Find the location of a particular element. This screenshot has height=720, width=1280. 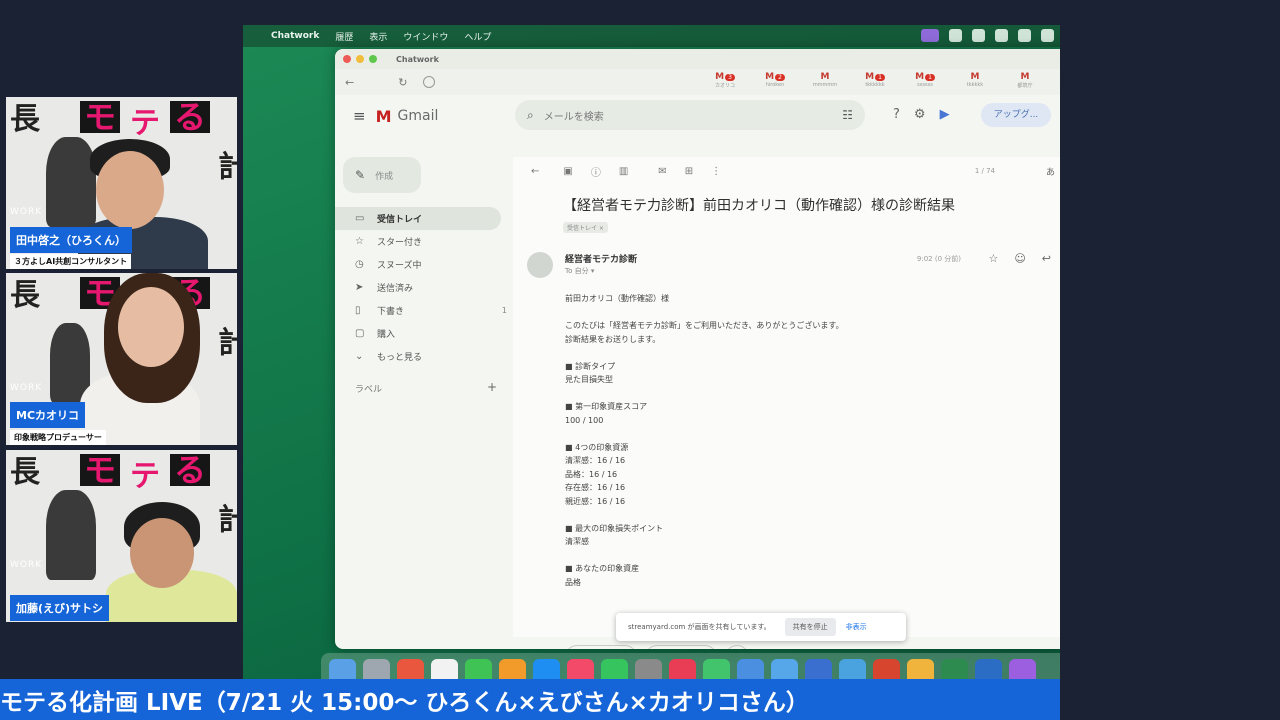

speaker-name: 加藤(えび)サトシ is located at coordinates (60, 608).